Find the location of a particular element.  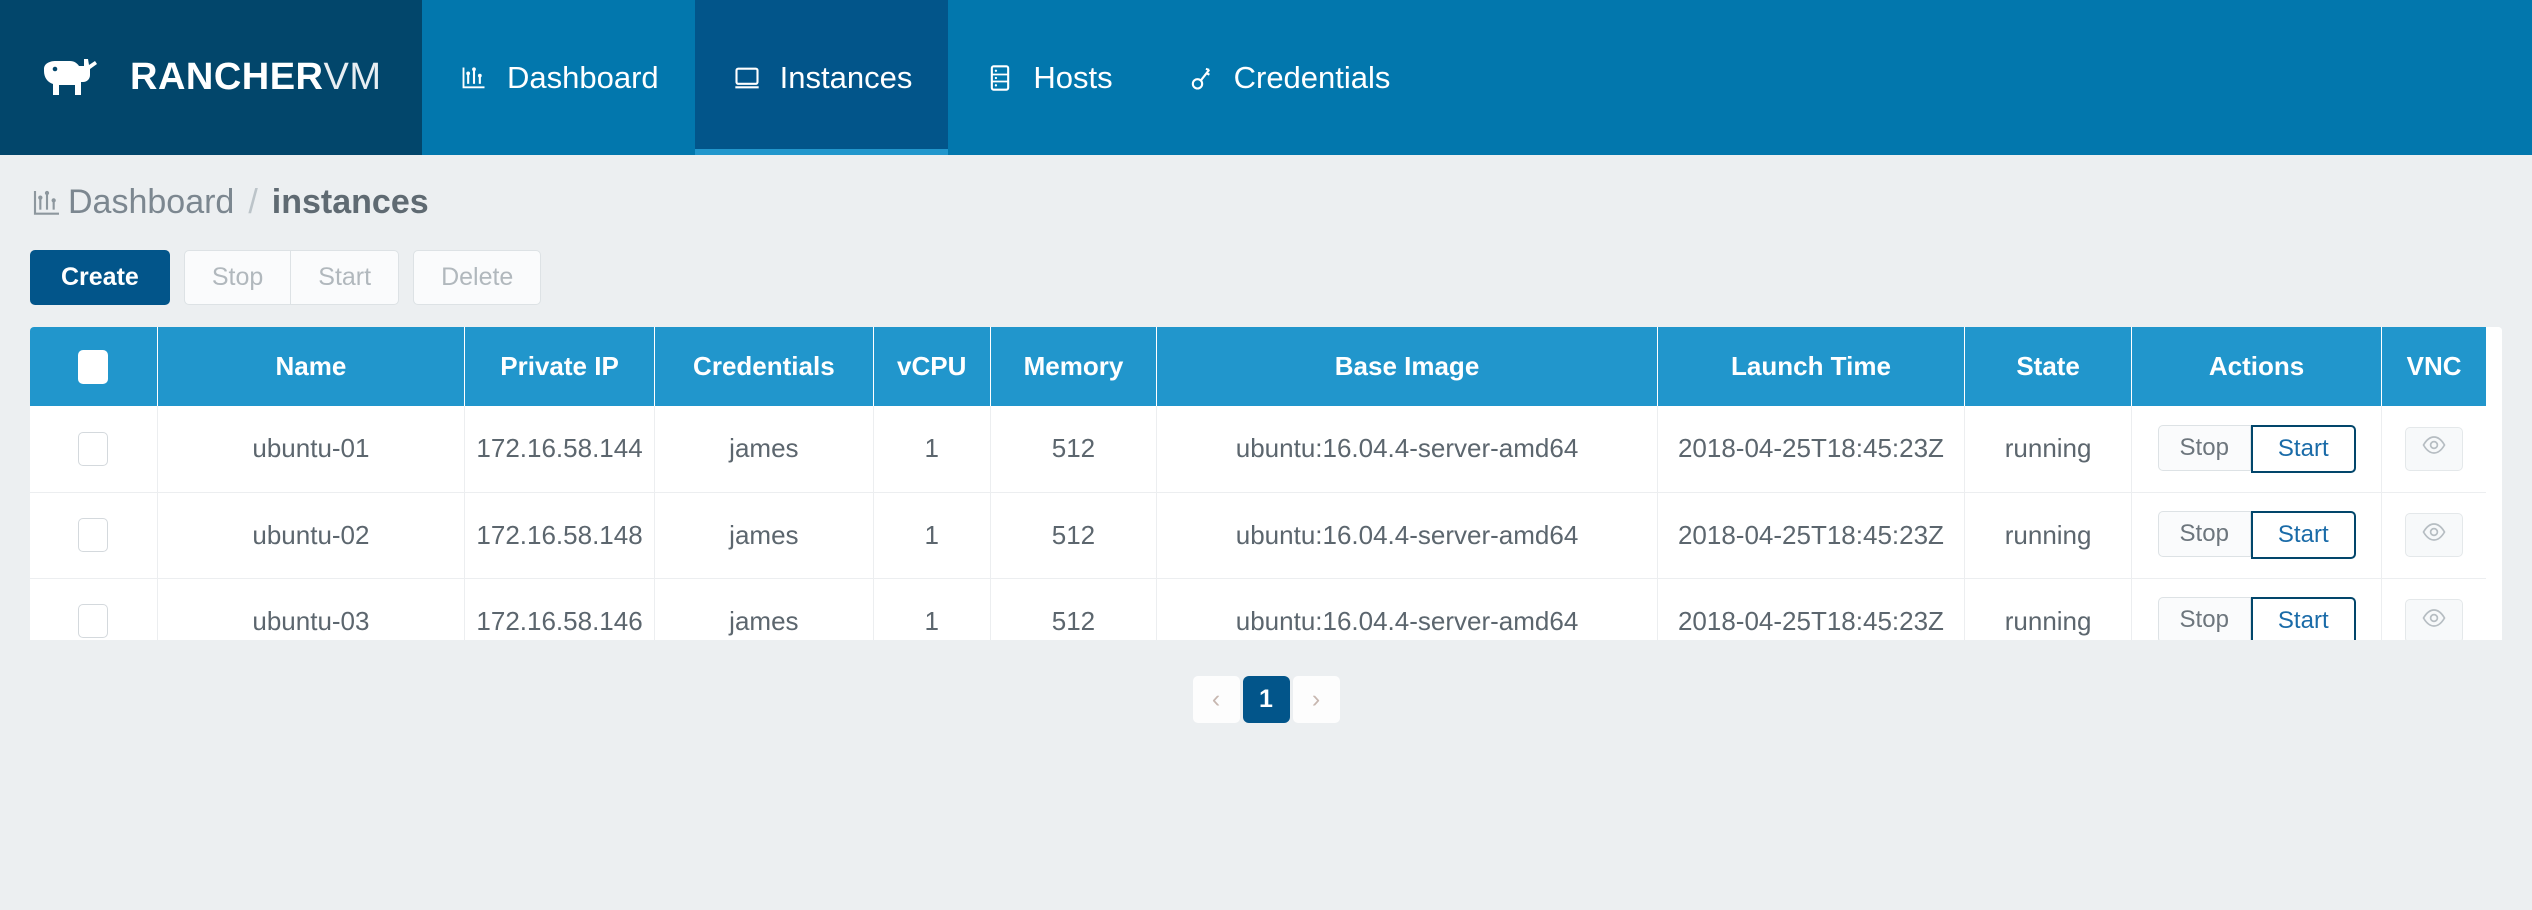

cell-private-ip: 172.16.58.144 is located at coordinates (559, 449).